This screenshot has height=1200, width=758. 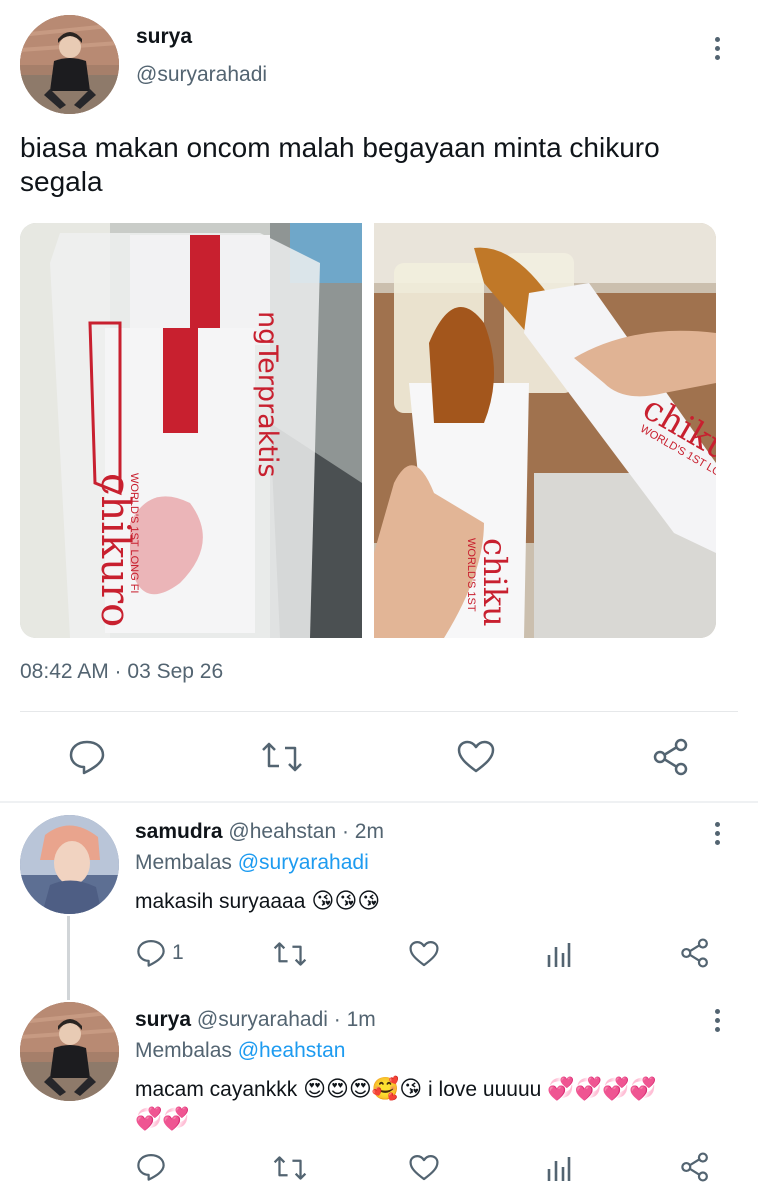 I want to click on reply-meta: @suryarahadi · 1m, so click(x=286, y=1019).